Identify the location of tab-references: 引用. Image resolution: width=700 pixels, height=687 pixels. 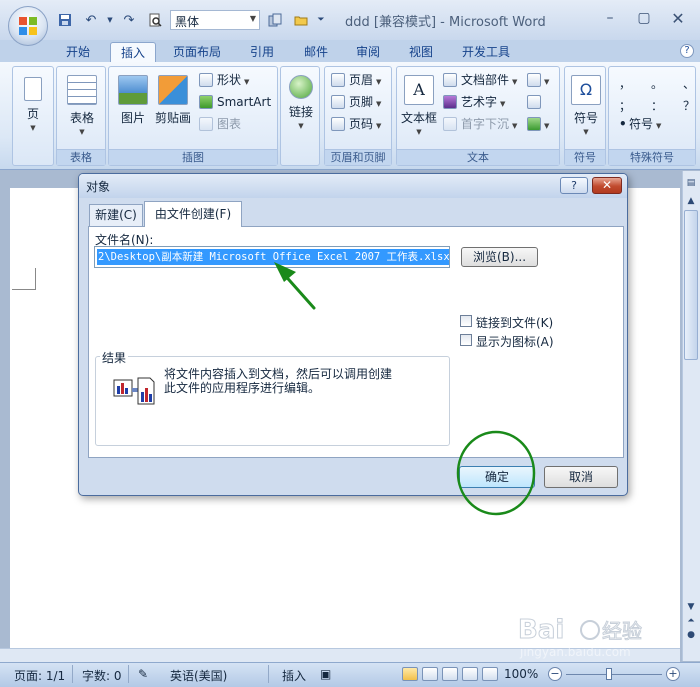
(262, 52).